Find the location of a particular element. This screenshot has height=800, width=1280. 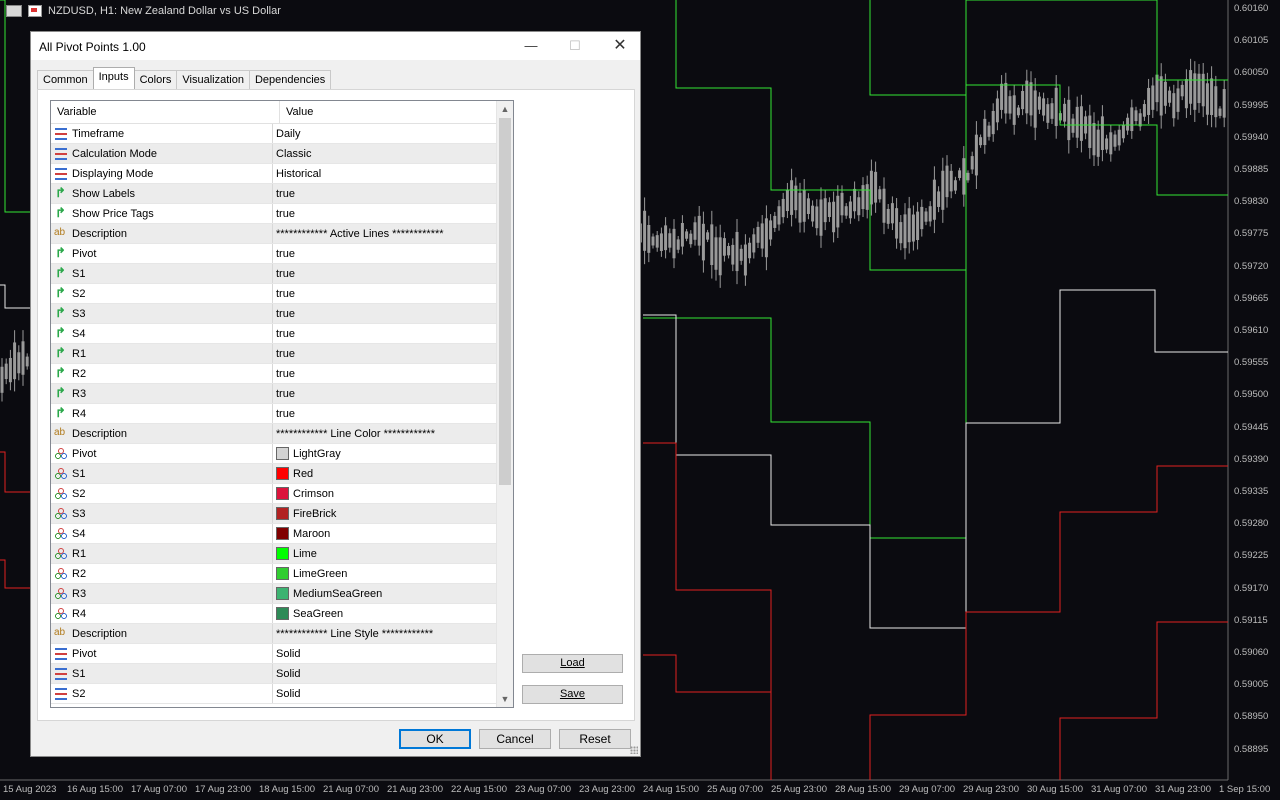

table-row: S2 Crimson is located at coordinates (282, 494).